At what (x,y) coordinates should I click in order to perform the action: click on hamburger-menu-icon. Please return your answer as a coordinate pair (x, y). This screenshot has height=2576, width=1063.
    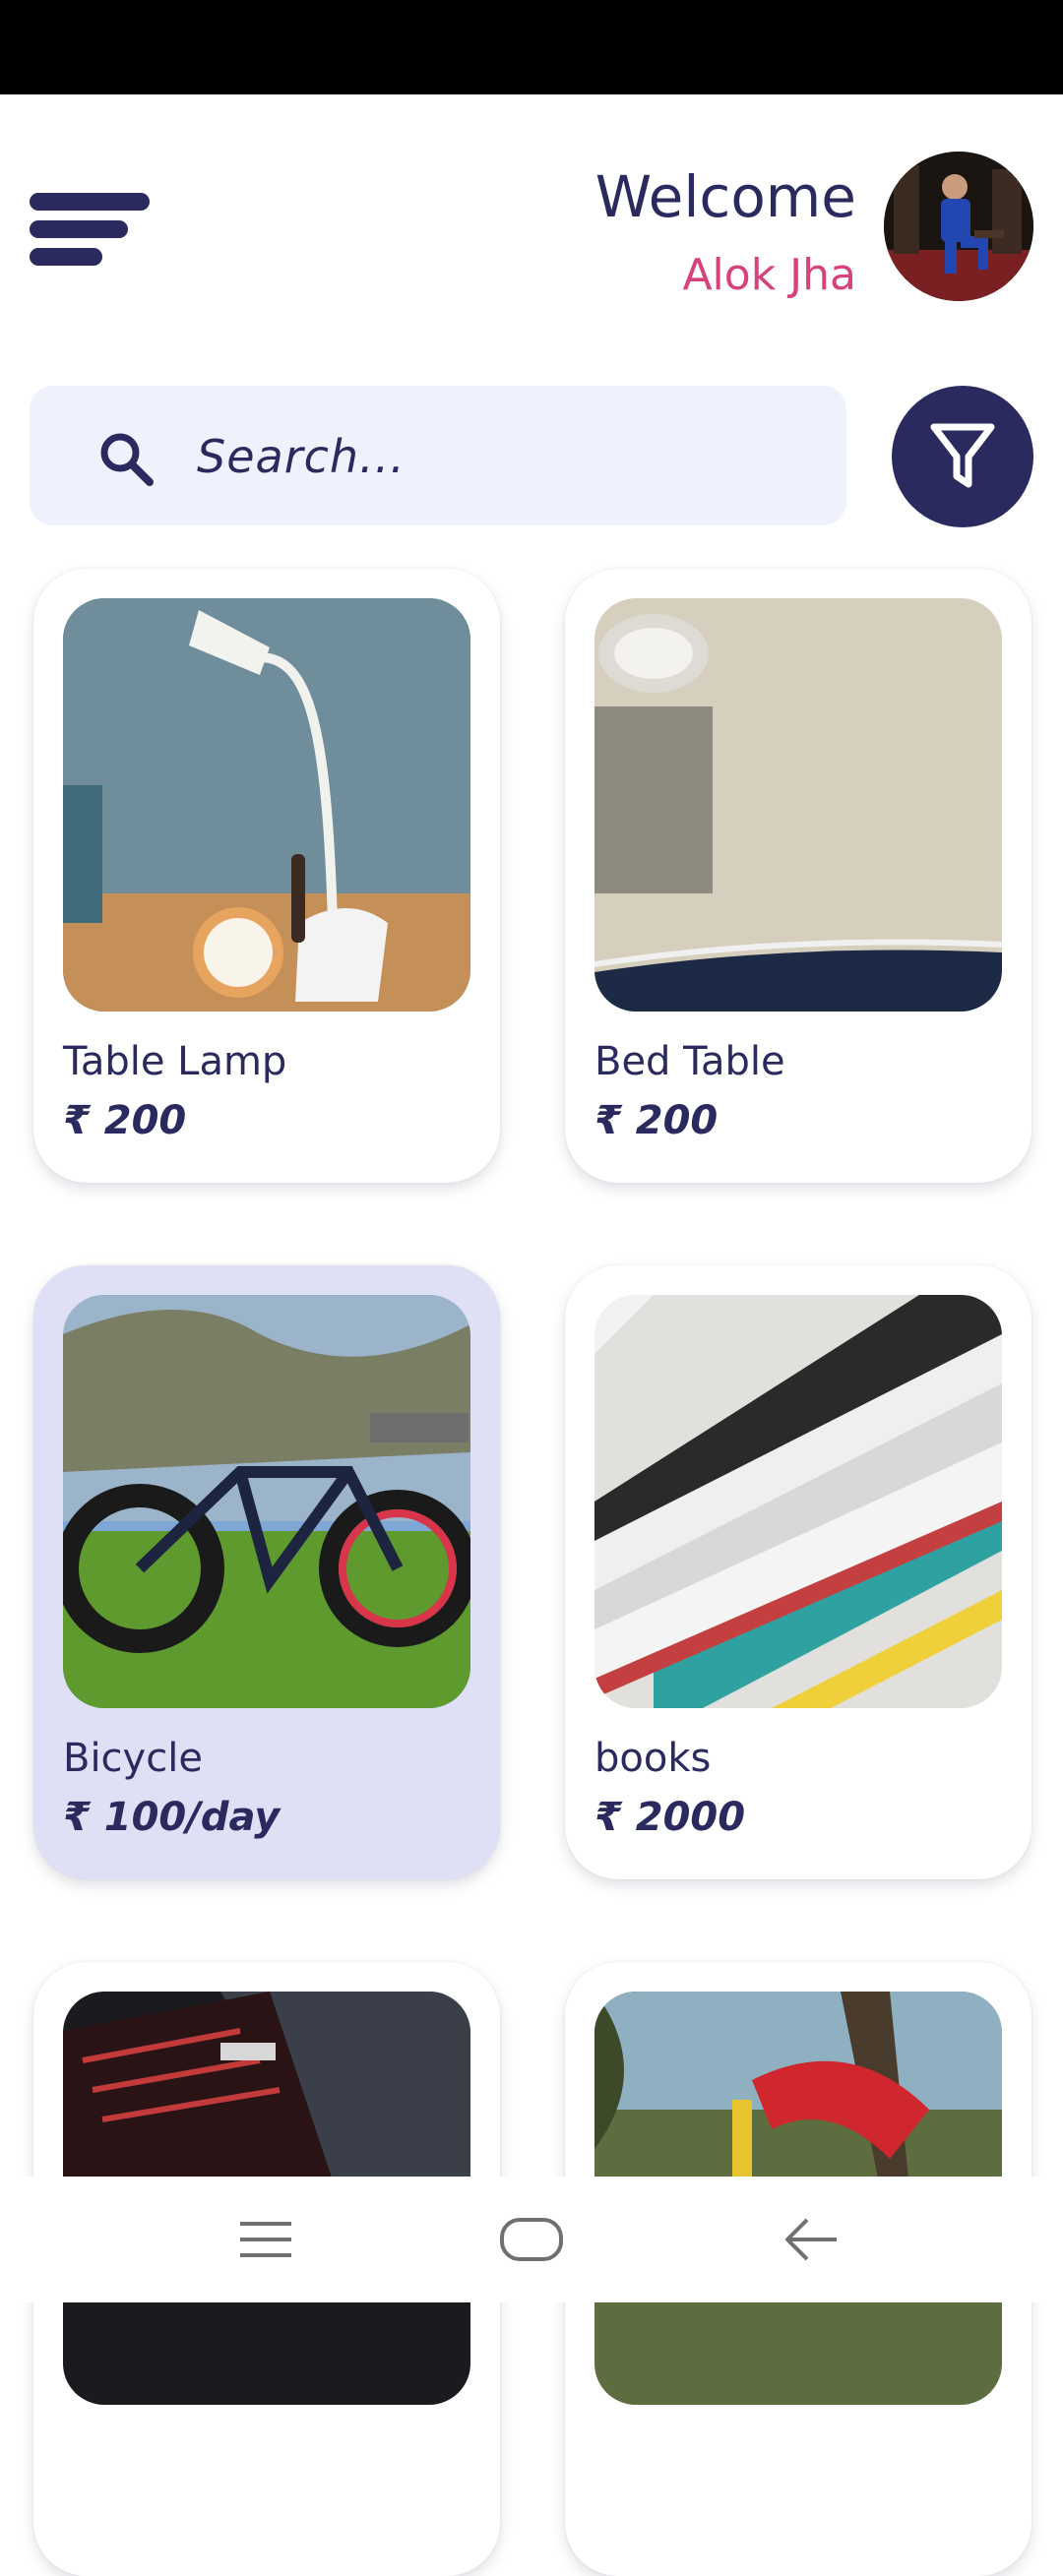
    Looking at the image, I should click on (90, 232).